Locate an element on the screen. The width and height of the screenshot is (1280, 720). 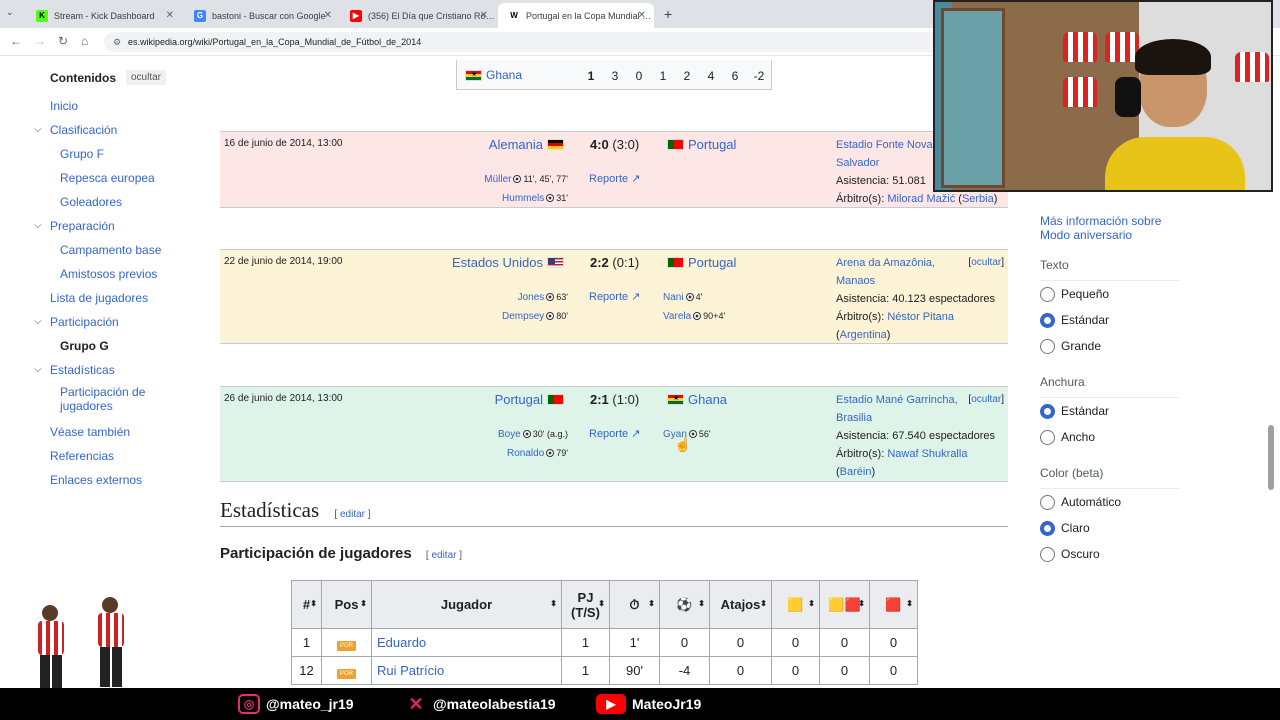
toc-item: Véase también is located at coordinates (115, 435).